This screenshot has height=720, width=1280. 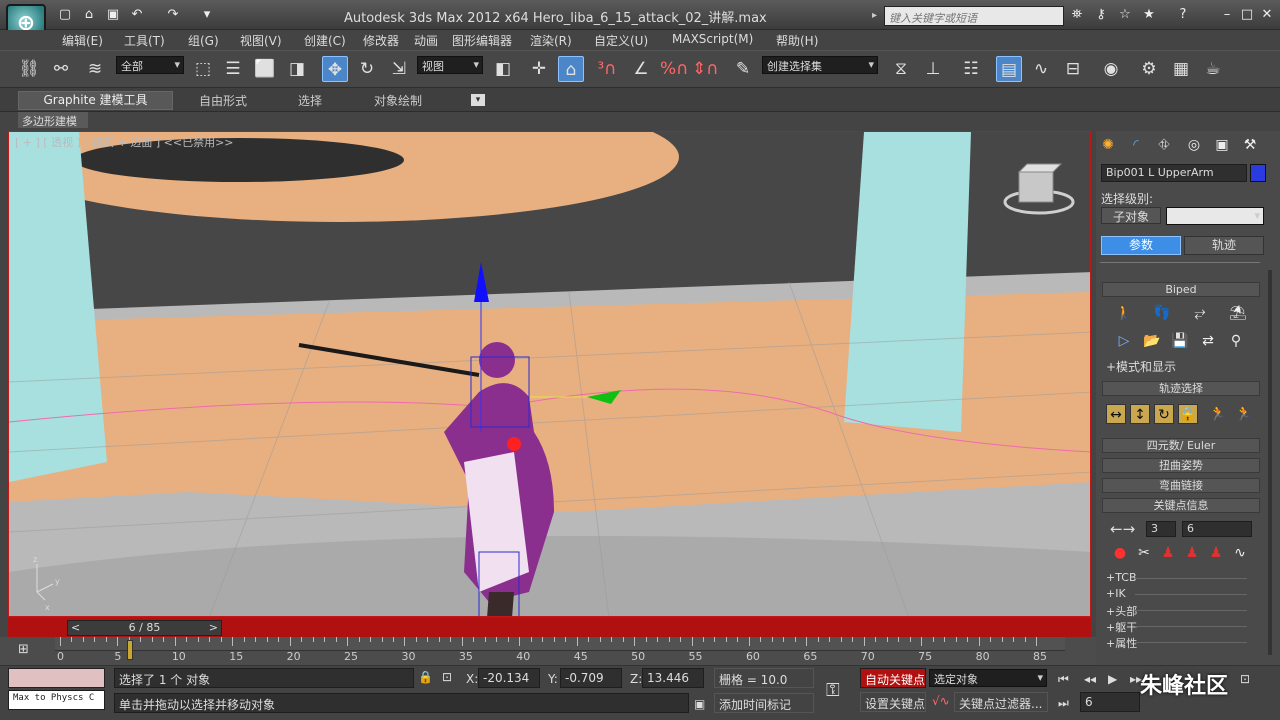 What do you see at coordinates (874, 15) in the screenshot?
I see `search-expand-icon: ▸` at bounding box center [874, 15].